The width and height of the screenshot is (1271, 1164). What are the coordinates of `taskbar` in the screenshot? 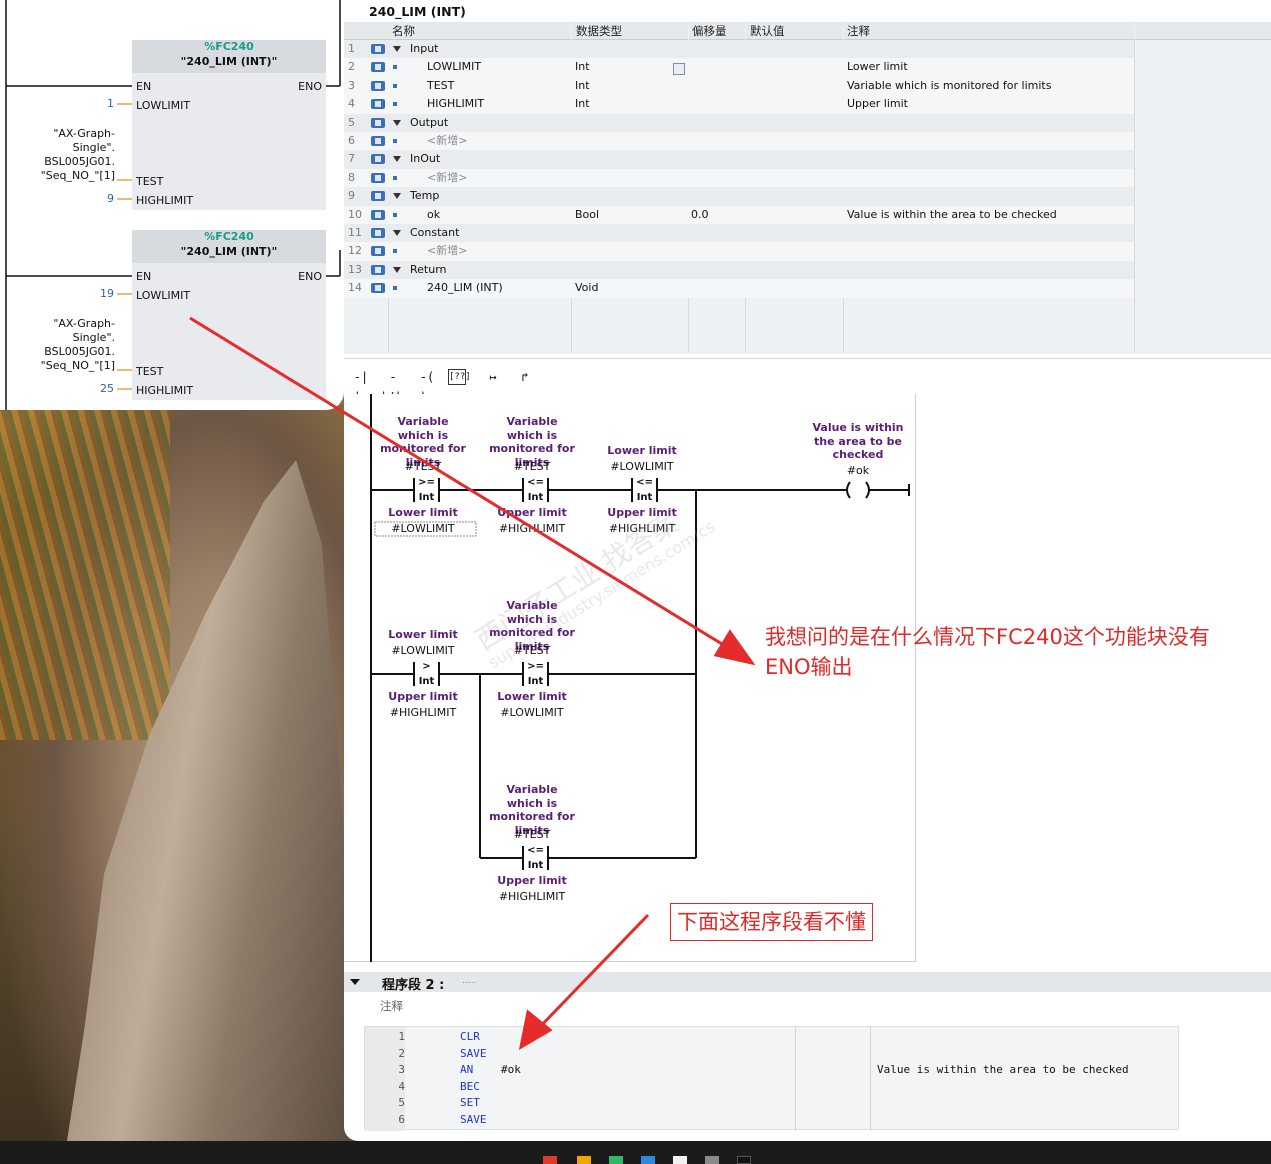 It's located at (635, 1152).